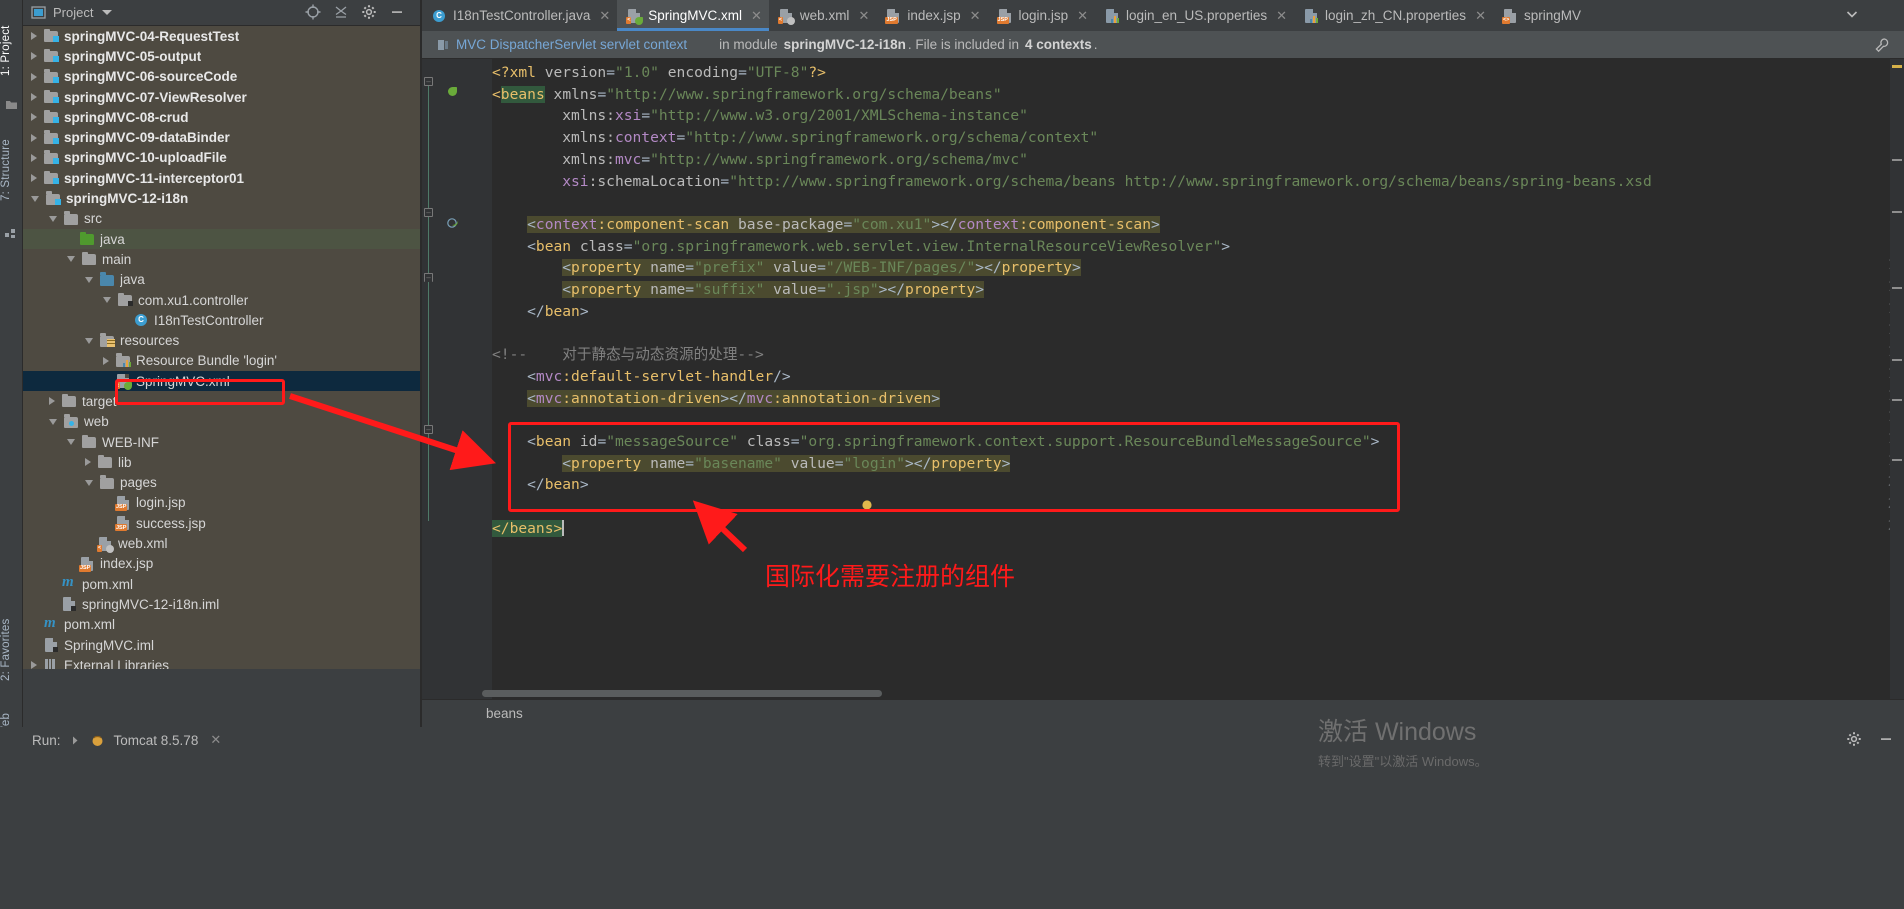 This screenshot has width=1904, height=909. Describe the element at coordinates (528, 529) in the screenshot. I see `code-line: </beans>` at that location.